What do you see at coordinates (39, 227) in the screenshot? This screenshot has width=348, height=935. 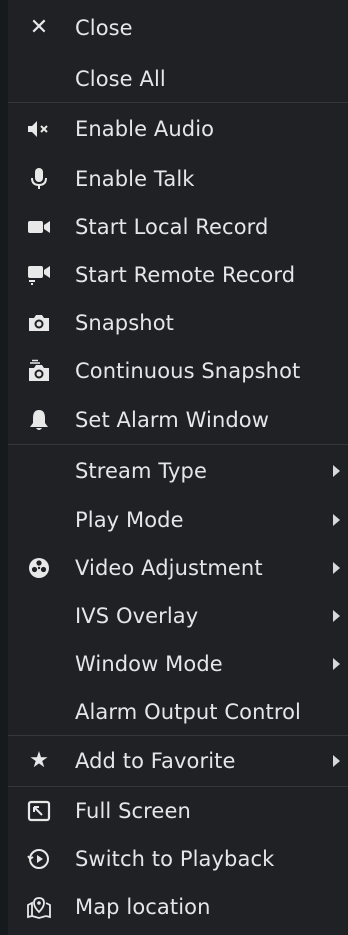 I see `video-camera-icon` at bounding box center [39, 227].